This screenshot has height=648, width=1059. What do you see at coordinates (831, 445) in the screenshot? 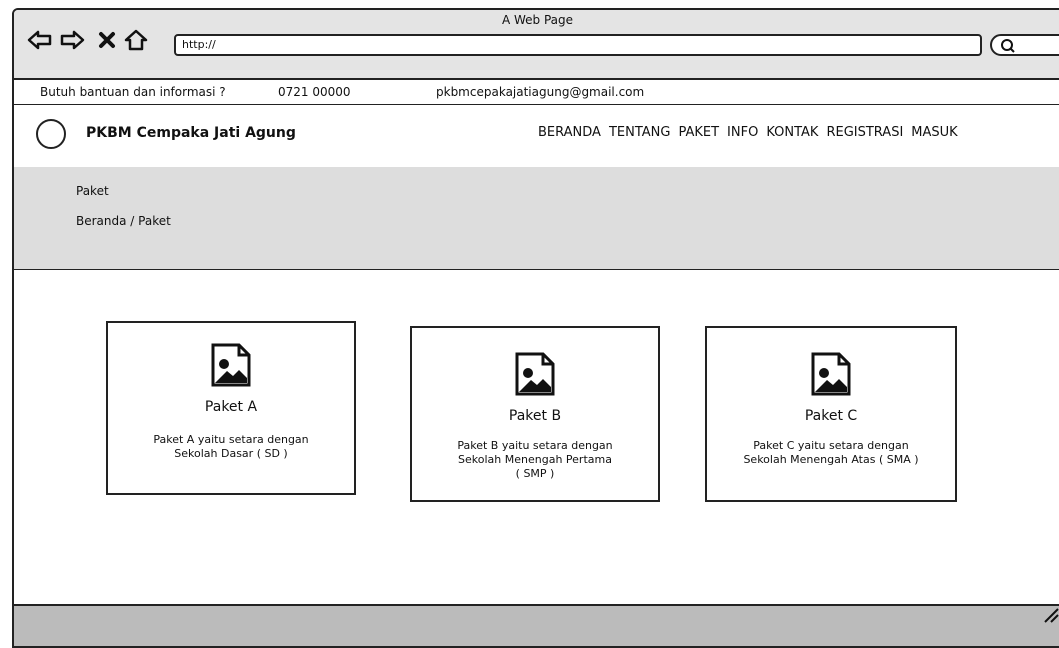
I see `card-desc-line1: Paket C yaitu setara dengan` at bounding box center [831, 445].